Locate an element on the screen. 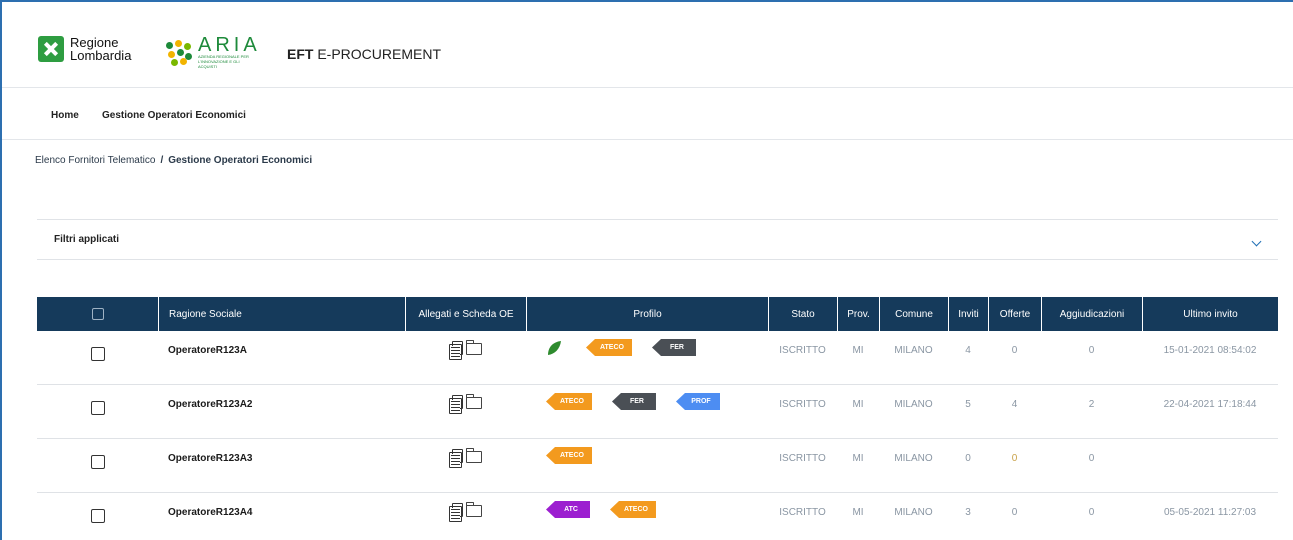 This screenshot has width=1293, height=540. header-comune: Comune is located at coordinates (913, 314).